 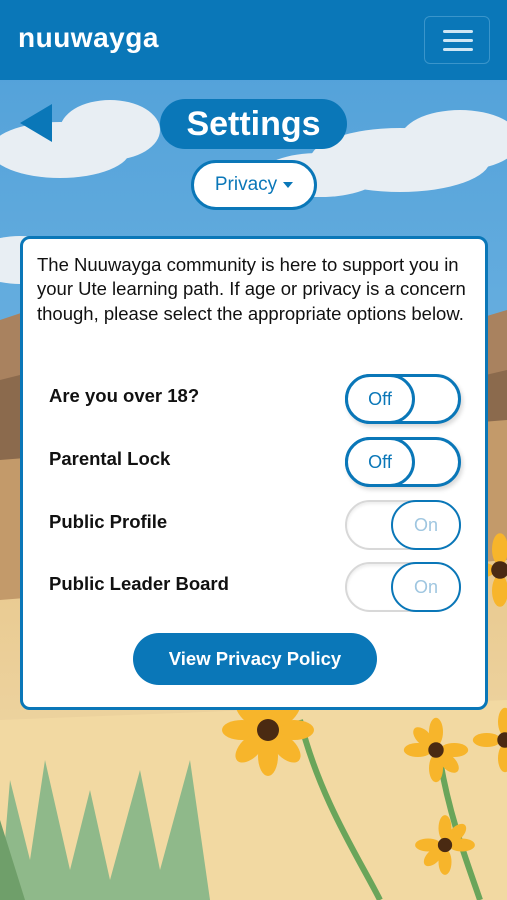 I want to click on over-18-label: Are you over 18?, so click(x=124, y=395).